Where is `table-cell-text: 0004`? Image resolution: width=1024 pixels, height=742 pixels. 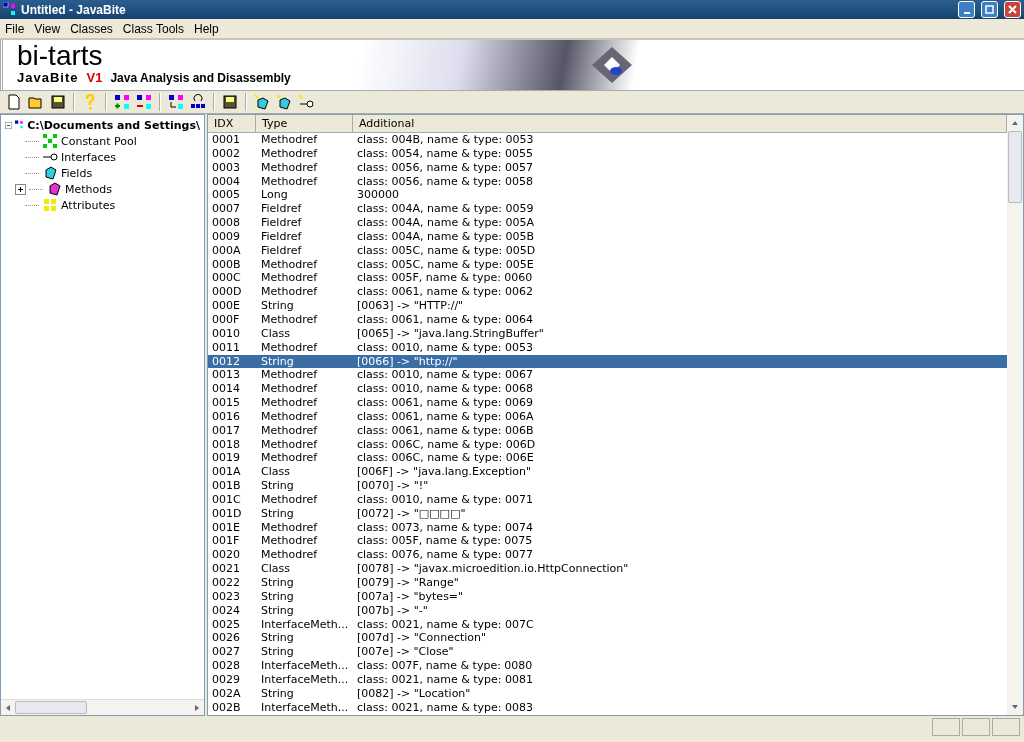
table-cell-text: 0004 is located at coordinates (226, 181).